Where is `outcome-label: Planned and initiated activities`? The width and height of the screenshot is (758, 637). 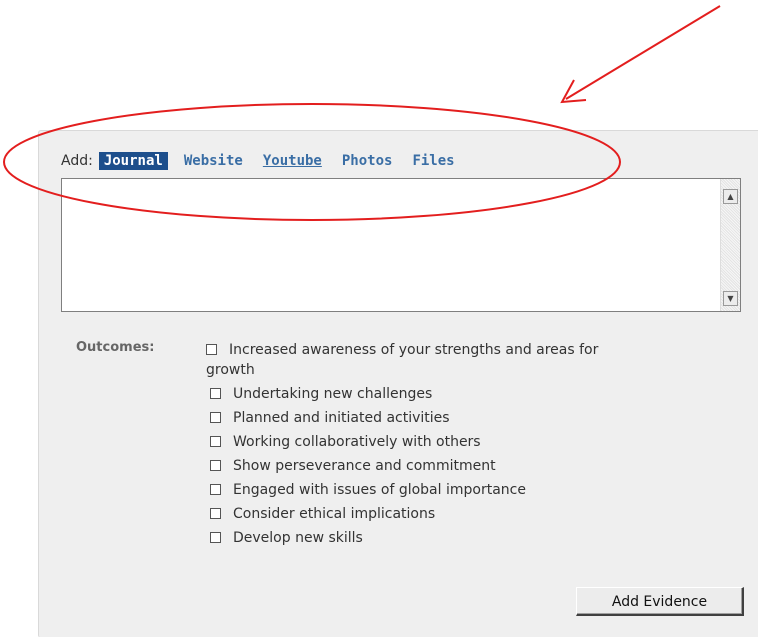
outcome-label: Planned and initiated activities is located at coordinates (341, 418).